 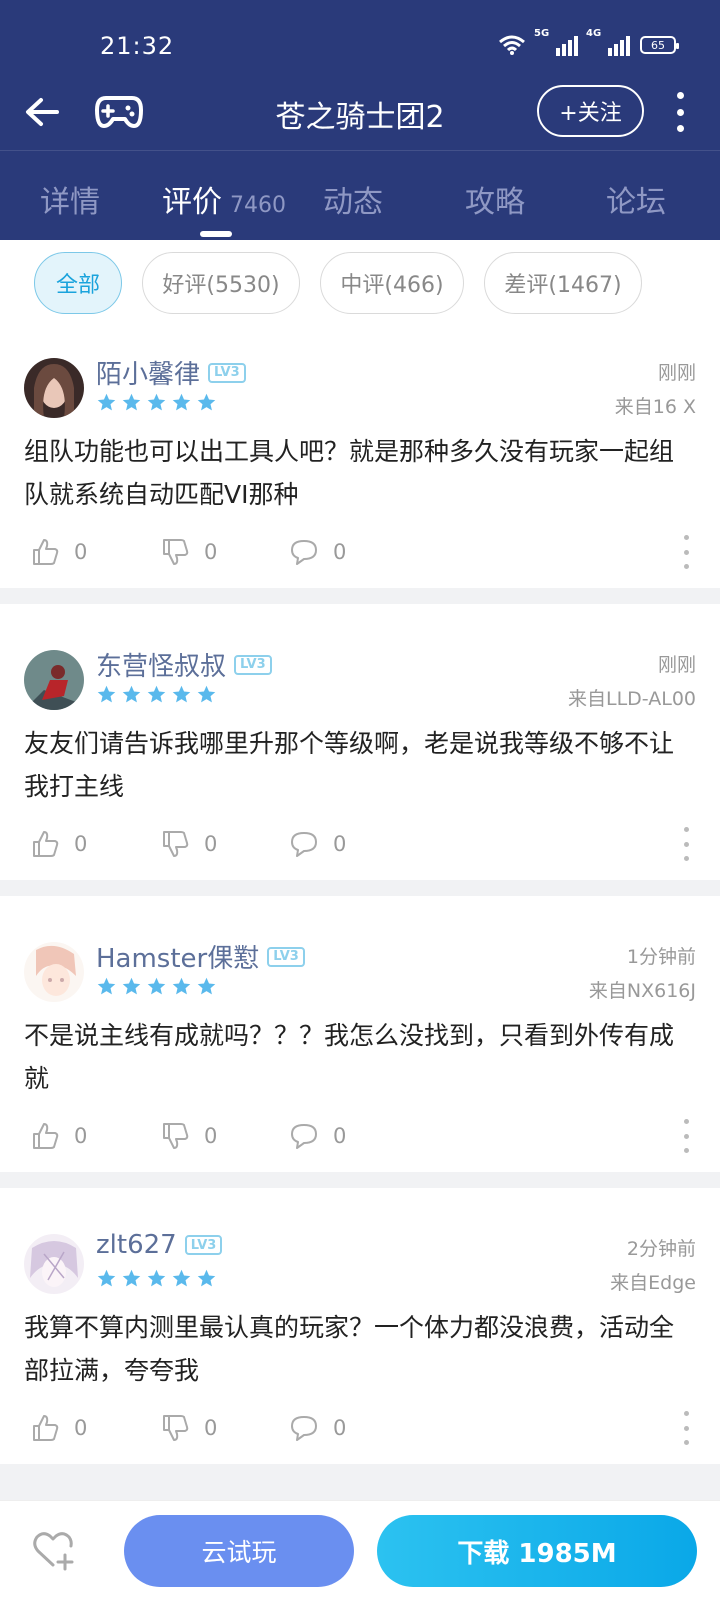 I want to click on review-time: 刚刚, so click(x=676, y=665).